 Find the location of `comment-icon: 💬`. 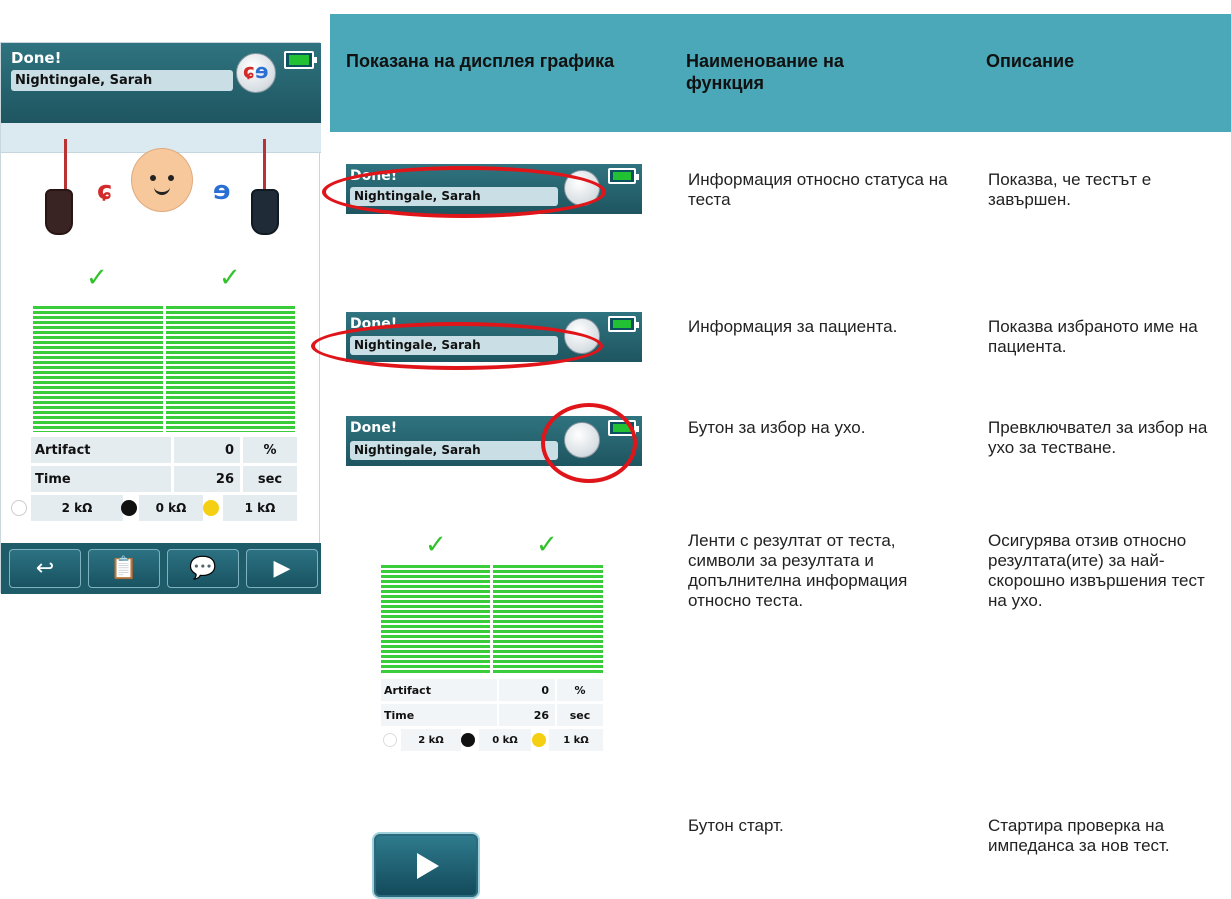

comment-icon: 💬 is located at coordinates (203, 568).